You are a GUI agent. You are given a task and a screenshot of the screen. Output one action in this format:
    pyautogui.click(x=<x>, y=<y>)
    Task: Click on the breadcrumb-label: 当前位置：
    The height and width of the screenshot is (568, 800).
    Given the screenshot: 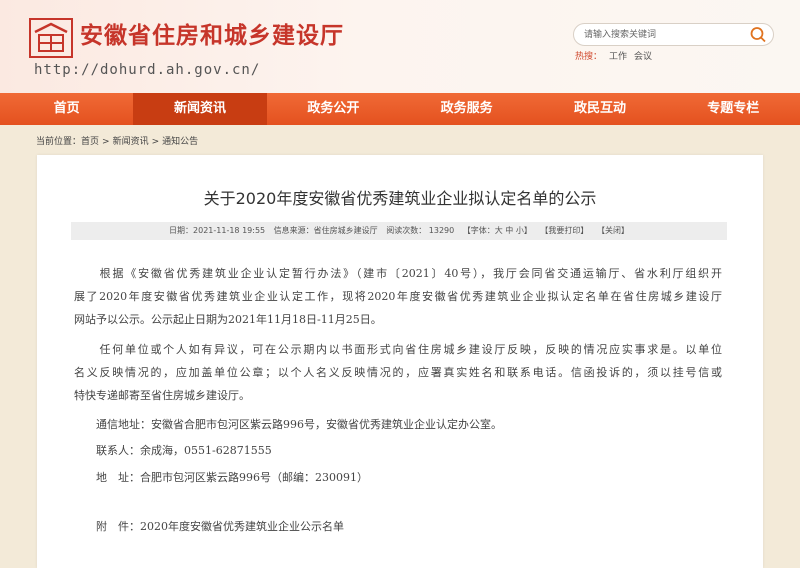 What is the action you would take?
    pyautogui.click(x=59, y=142)
    